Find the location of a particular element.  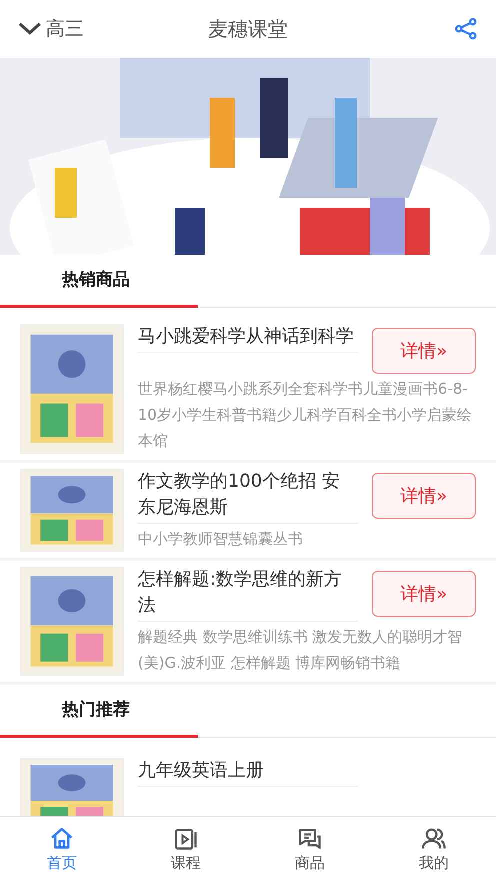

product-description: 中小学教师智慧锦囊丛书 is located at coordinates (221, 539).